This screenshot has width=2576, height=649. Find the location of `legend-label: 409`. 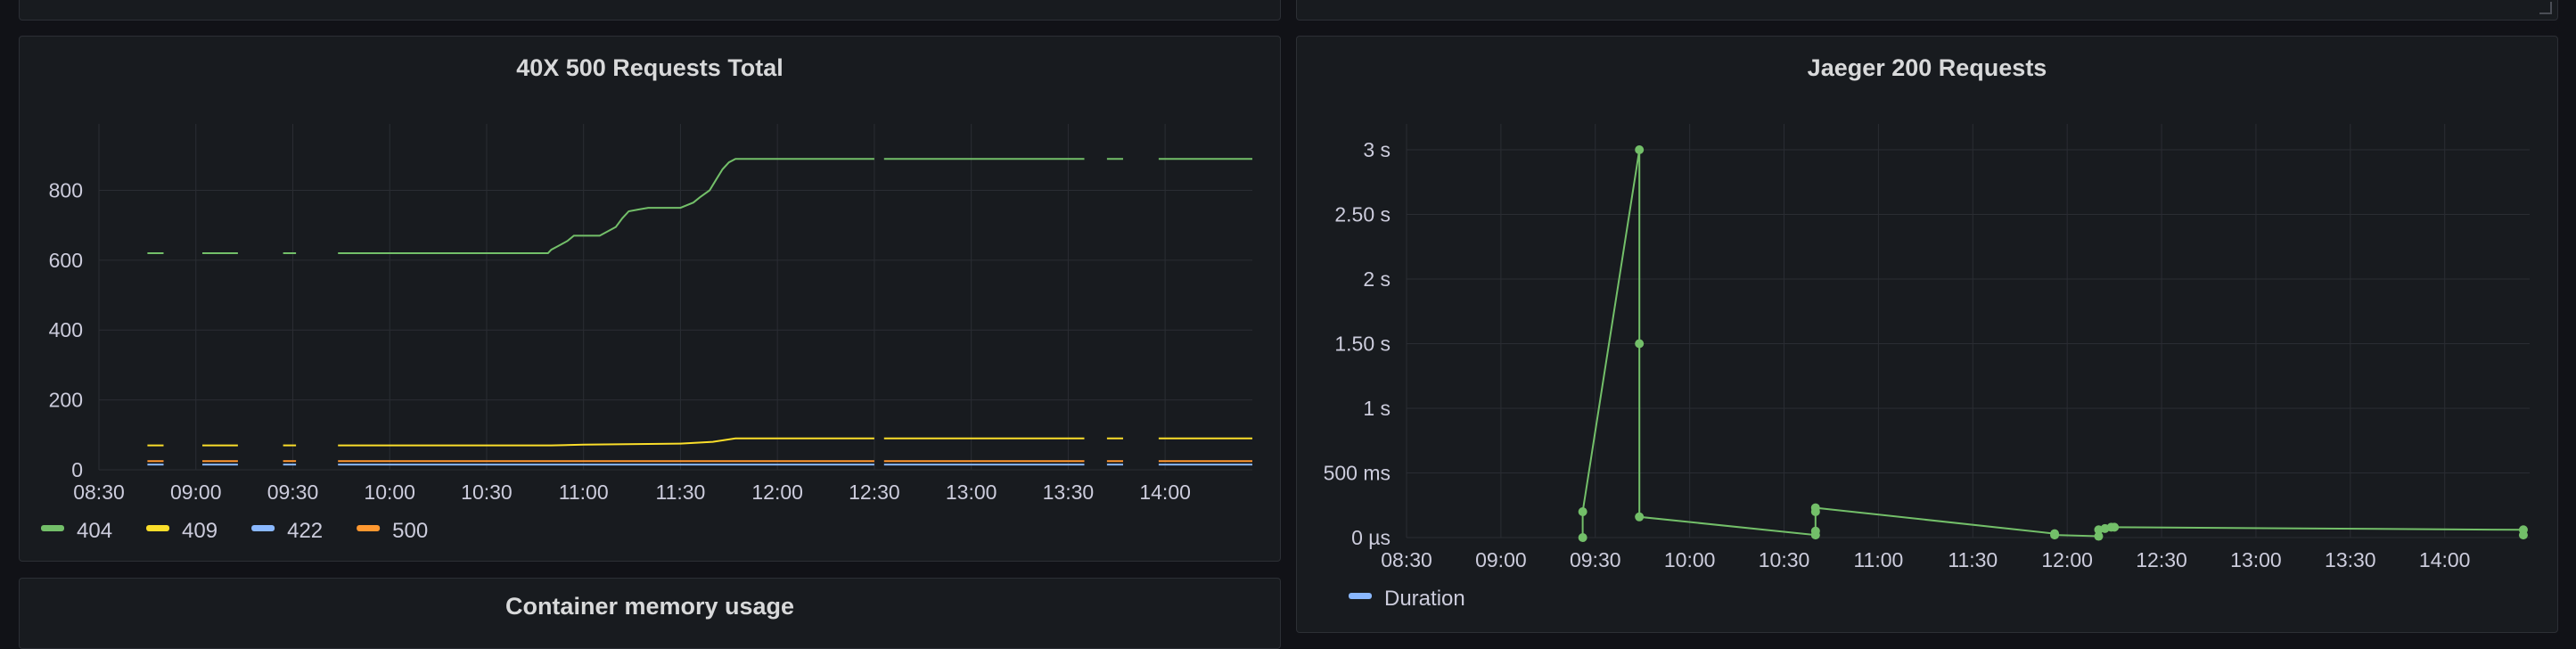

legend-label: 409 is located at coordinates (200, 531).